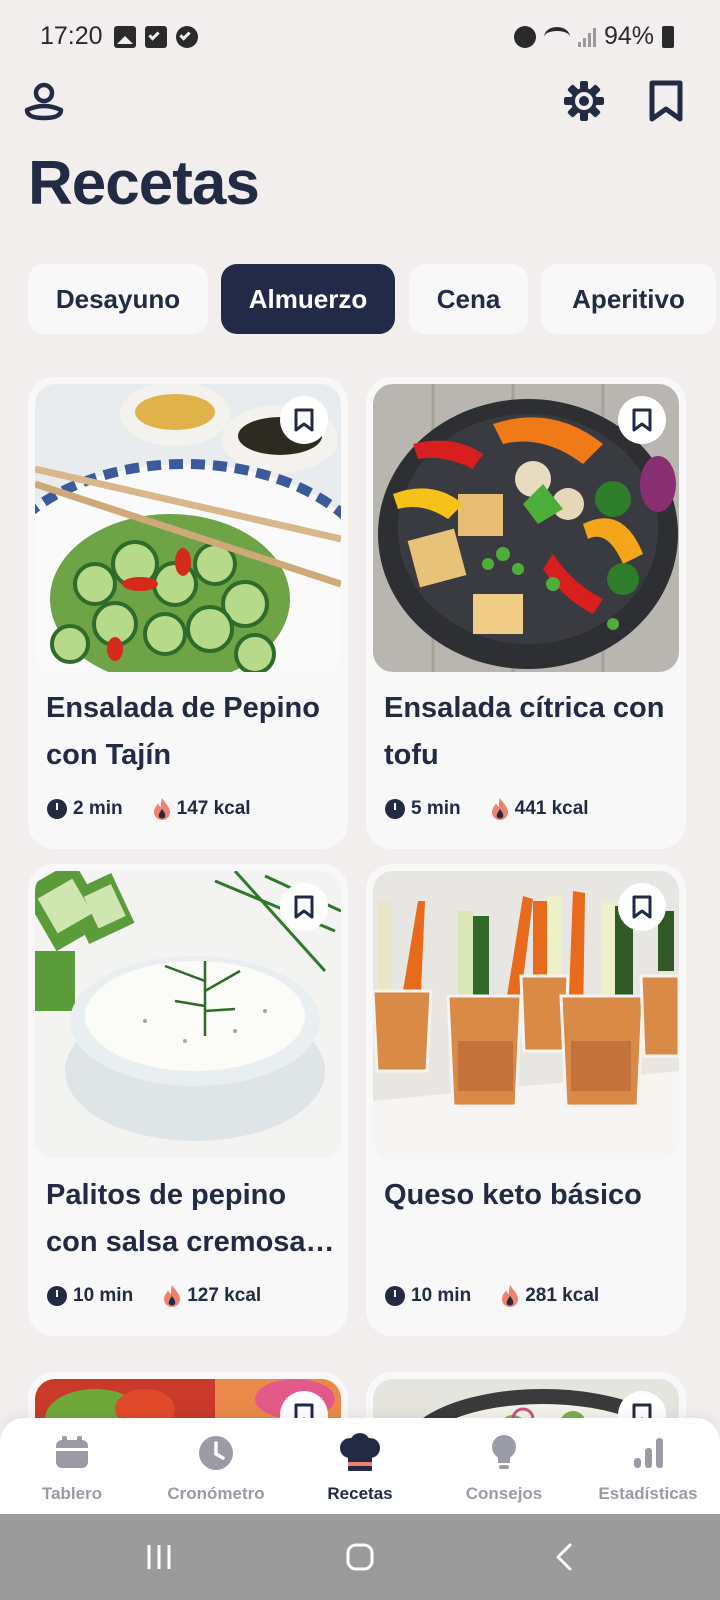 This screenshot has width=720, height=1600. Describe the element at coordinates (526, 1100) in the screenshot. I see `recipe-card: Queso keto básico 10 min 281 kcal` at that location.